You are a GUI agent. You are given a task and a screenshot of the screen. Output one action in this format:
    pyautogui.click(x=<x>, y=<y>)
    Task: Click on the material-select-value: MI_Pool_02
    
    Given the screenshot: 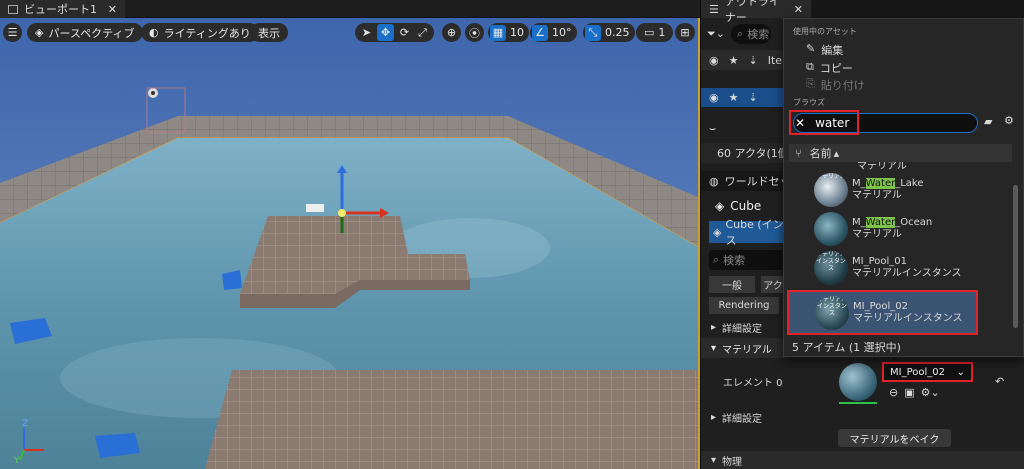 What is the action you would take?
    pyautogui.click(x=917, y=372)
    